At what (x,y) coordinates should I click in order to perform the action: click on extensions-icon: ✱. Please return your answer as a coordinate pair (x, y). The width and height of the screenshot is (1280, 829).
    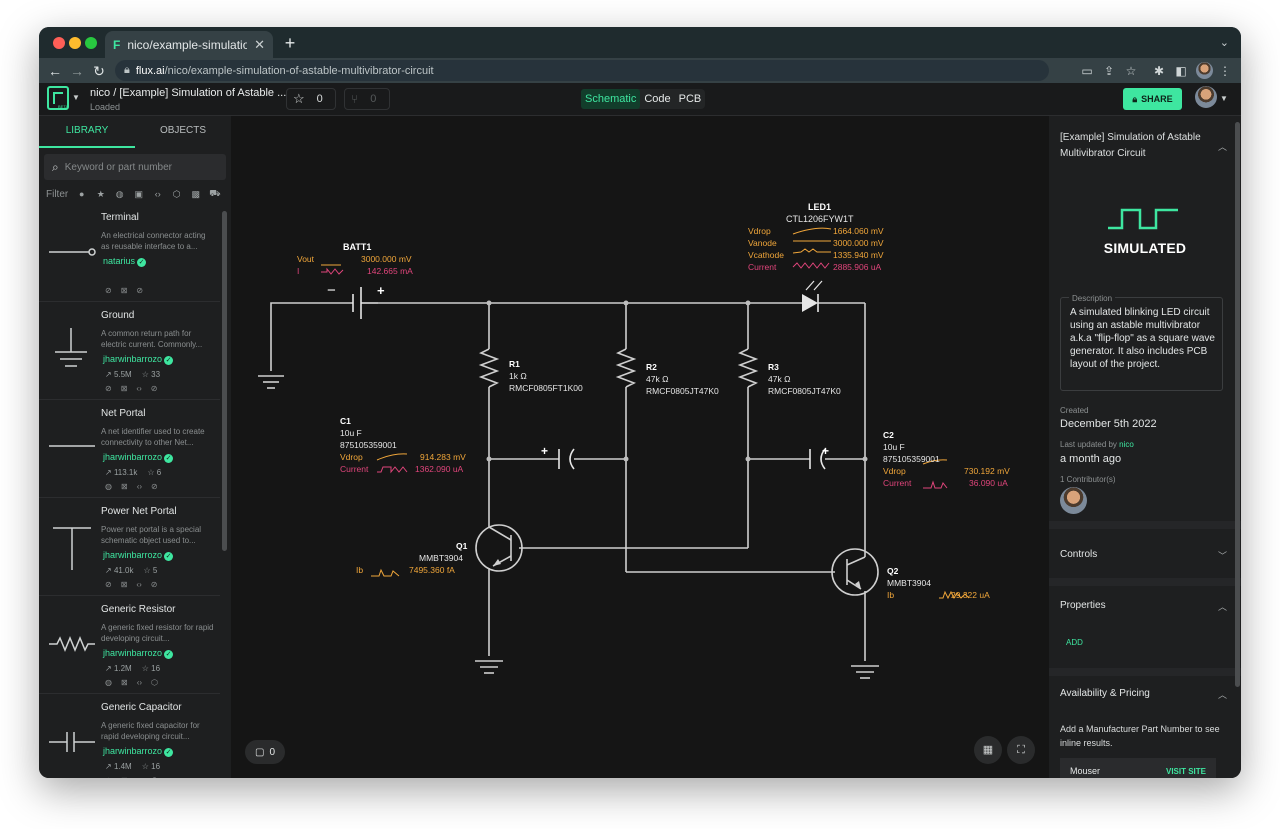
    Looking at the image, I should click on (1159, 71).